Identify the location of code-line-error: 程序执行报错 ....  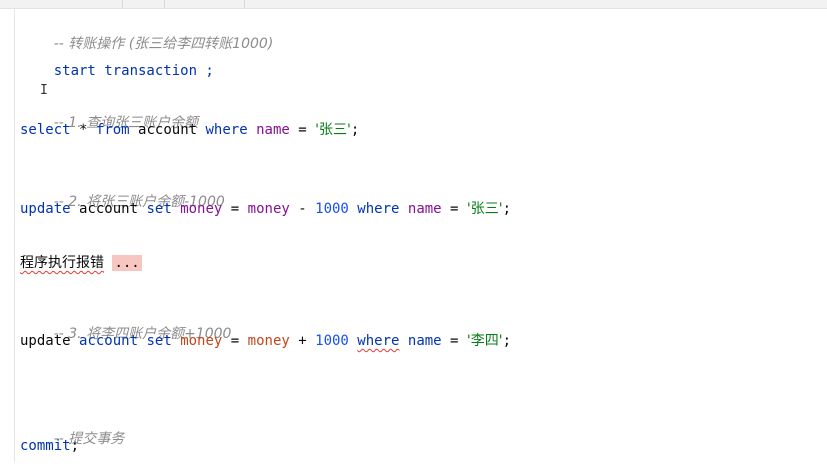
(81, 263).